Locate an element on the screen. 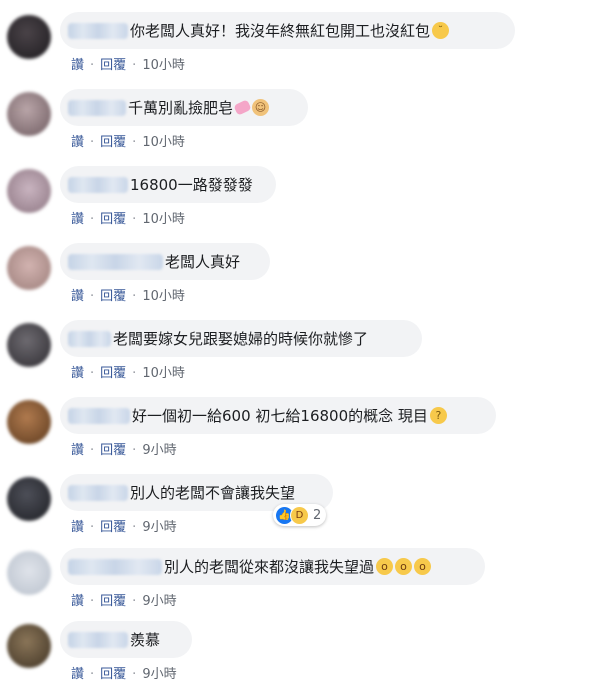 This screenshot has width=613, height=697. comment-text: 千萬別亂撿肥皂 is located at coordinates (181, 107).